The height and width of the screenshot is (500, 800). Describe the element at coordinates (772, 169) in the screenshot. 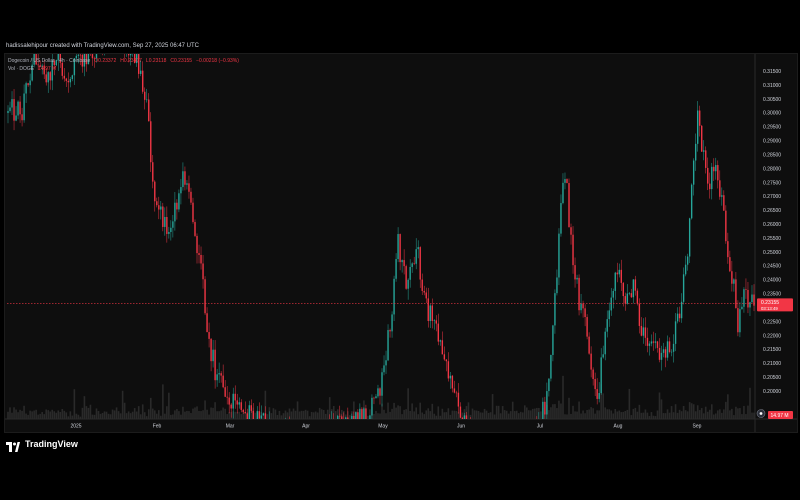

I see `y-tick-label: 0.28000` at that location.